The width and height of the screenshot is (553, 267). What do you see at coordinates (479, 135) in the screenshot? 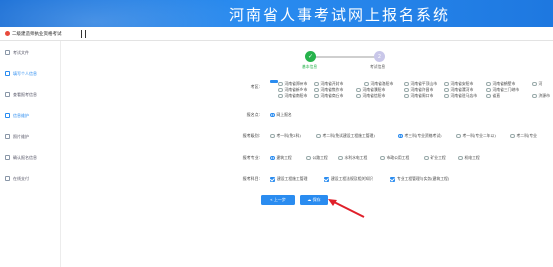
I see `option-label: 考一科(专业二年以)` at bounding box center [479, 135].